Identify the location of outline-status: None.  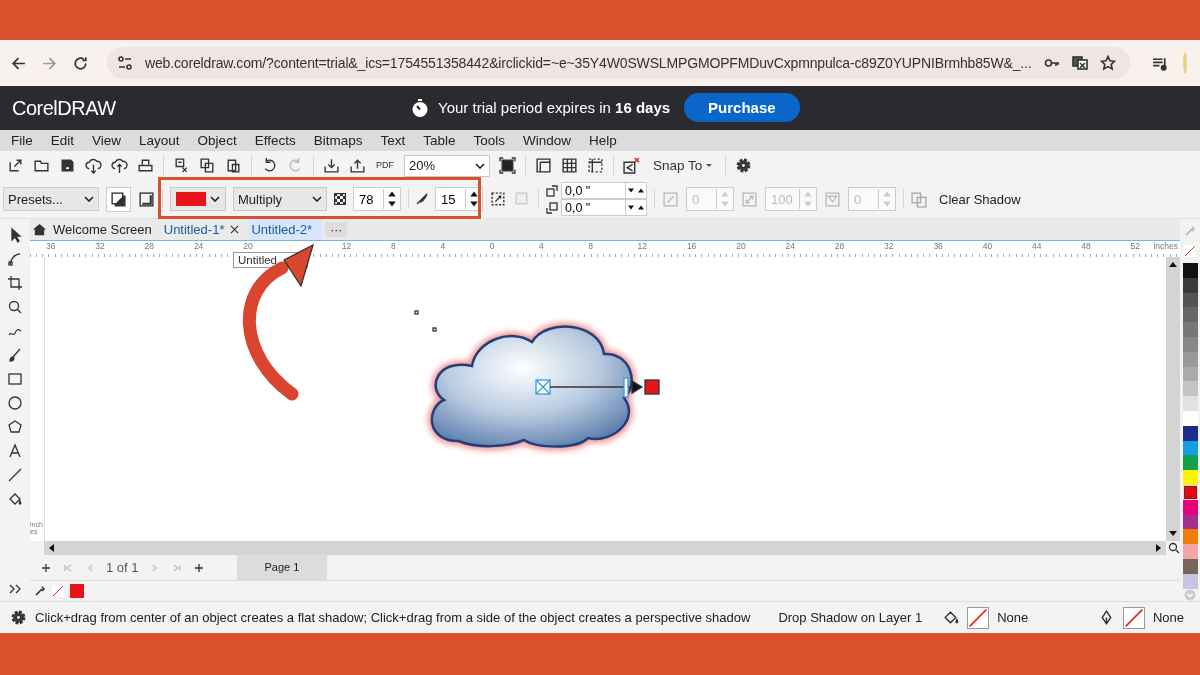
(1168, 617).